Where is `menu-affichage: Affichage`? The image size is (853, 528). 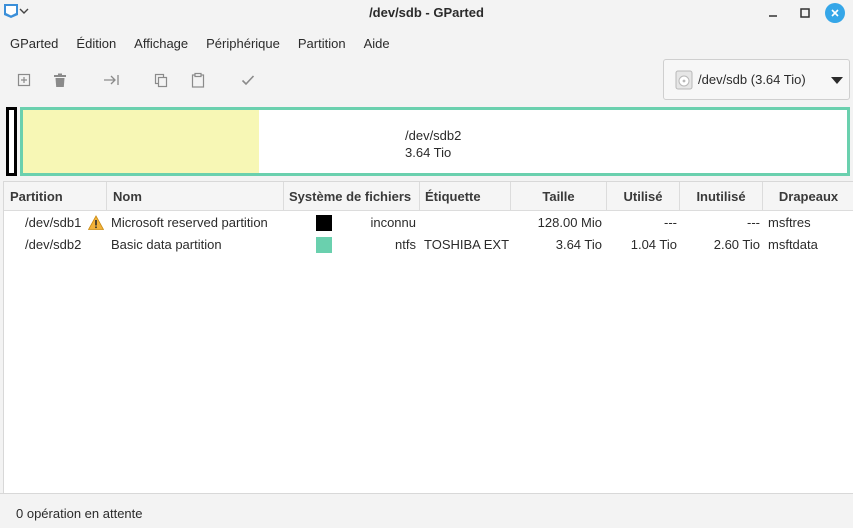
menu-affichage: Affichage is located at coordinates (160, 44).